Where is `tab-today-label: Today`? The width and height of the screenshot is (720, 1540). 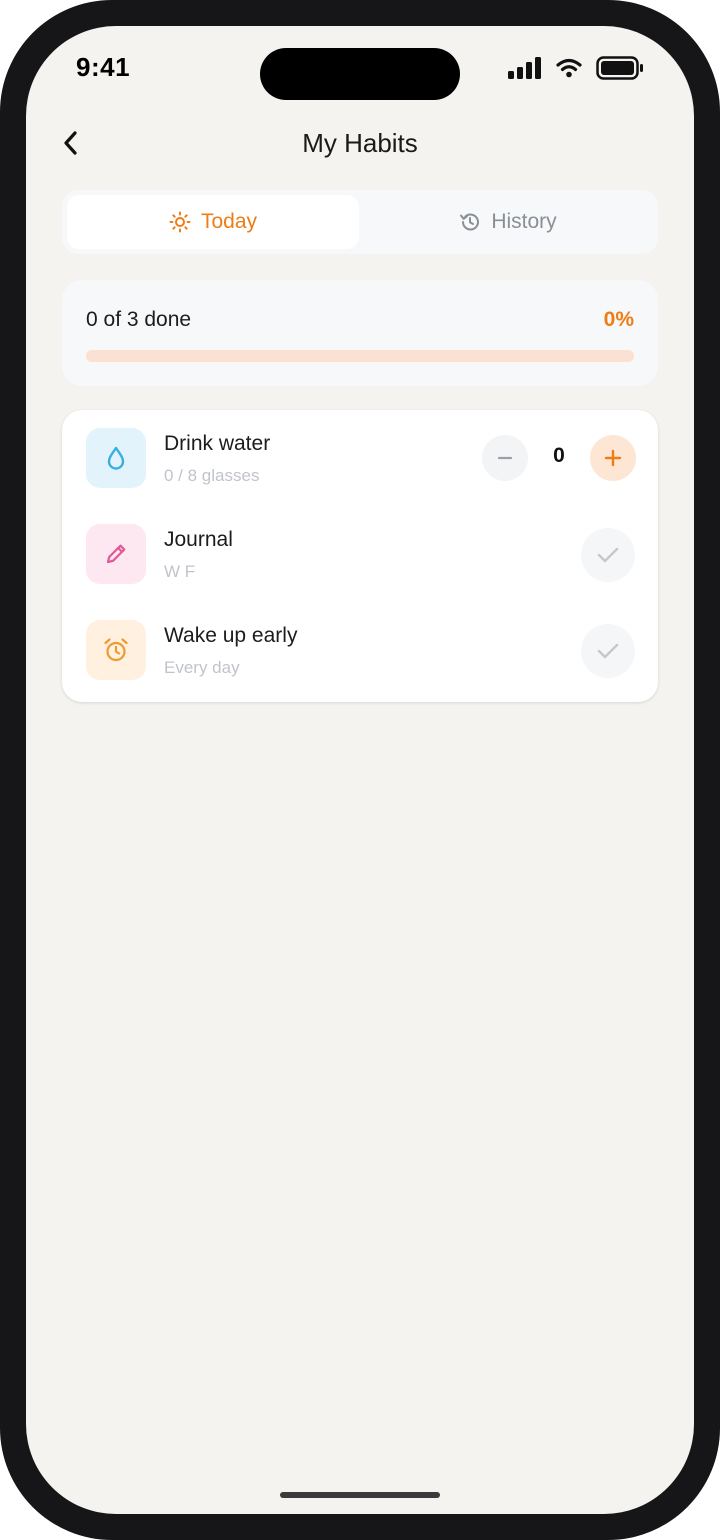
tab-today-label: Today is located at coordinates (229, 221).